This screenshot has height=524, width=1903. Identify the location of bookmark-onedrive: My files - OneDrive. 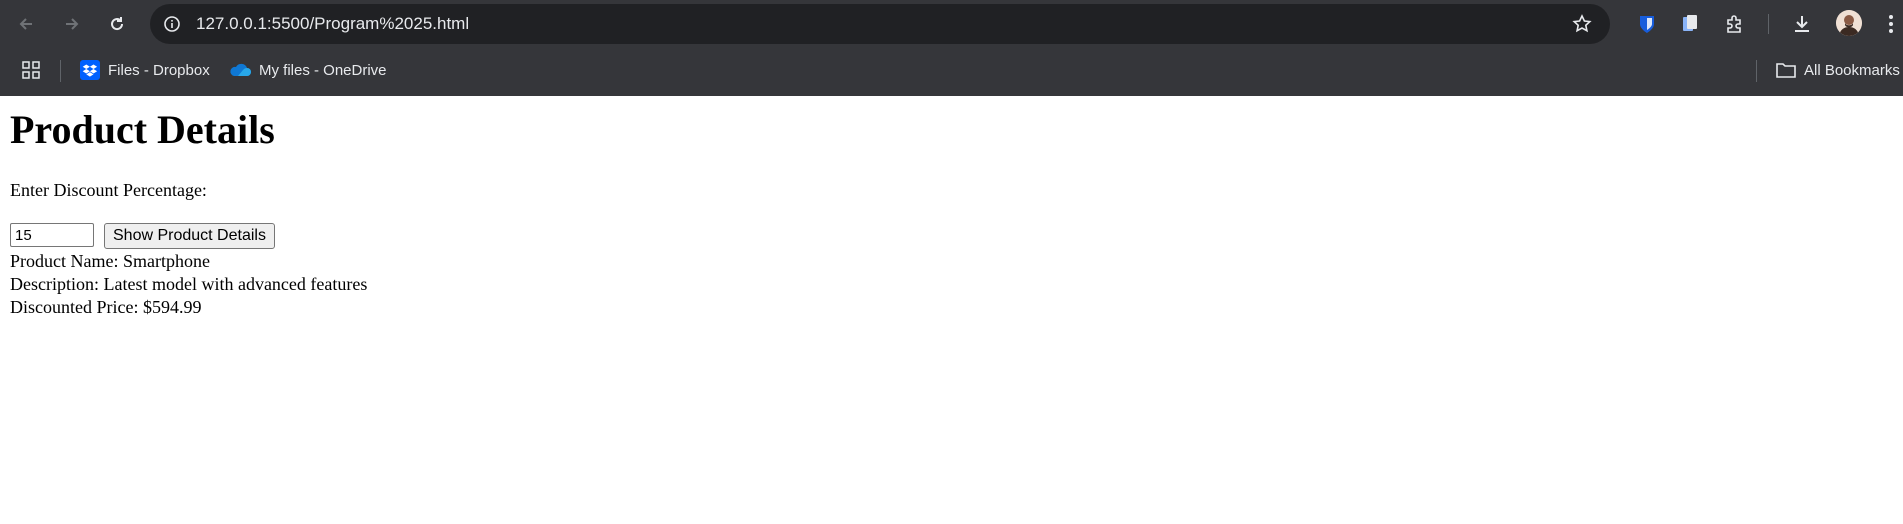
(308, 70).